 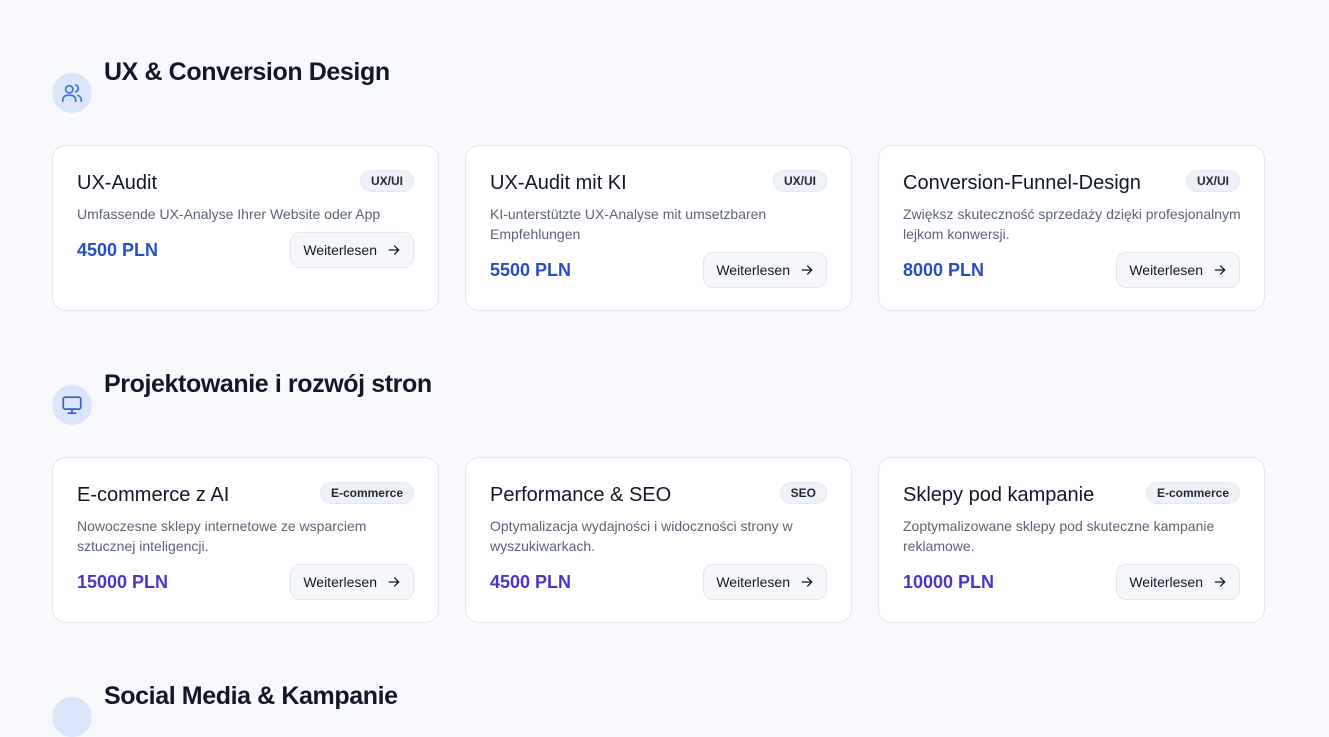 I want to click on section-icon, so click(x=72, y=717).